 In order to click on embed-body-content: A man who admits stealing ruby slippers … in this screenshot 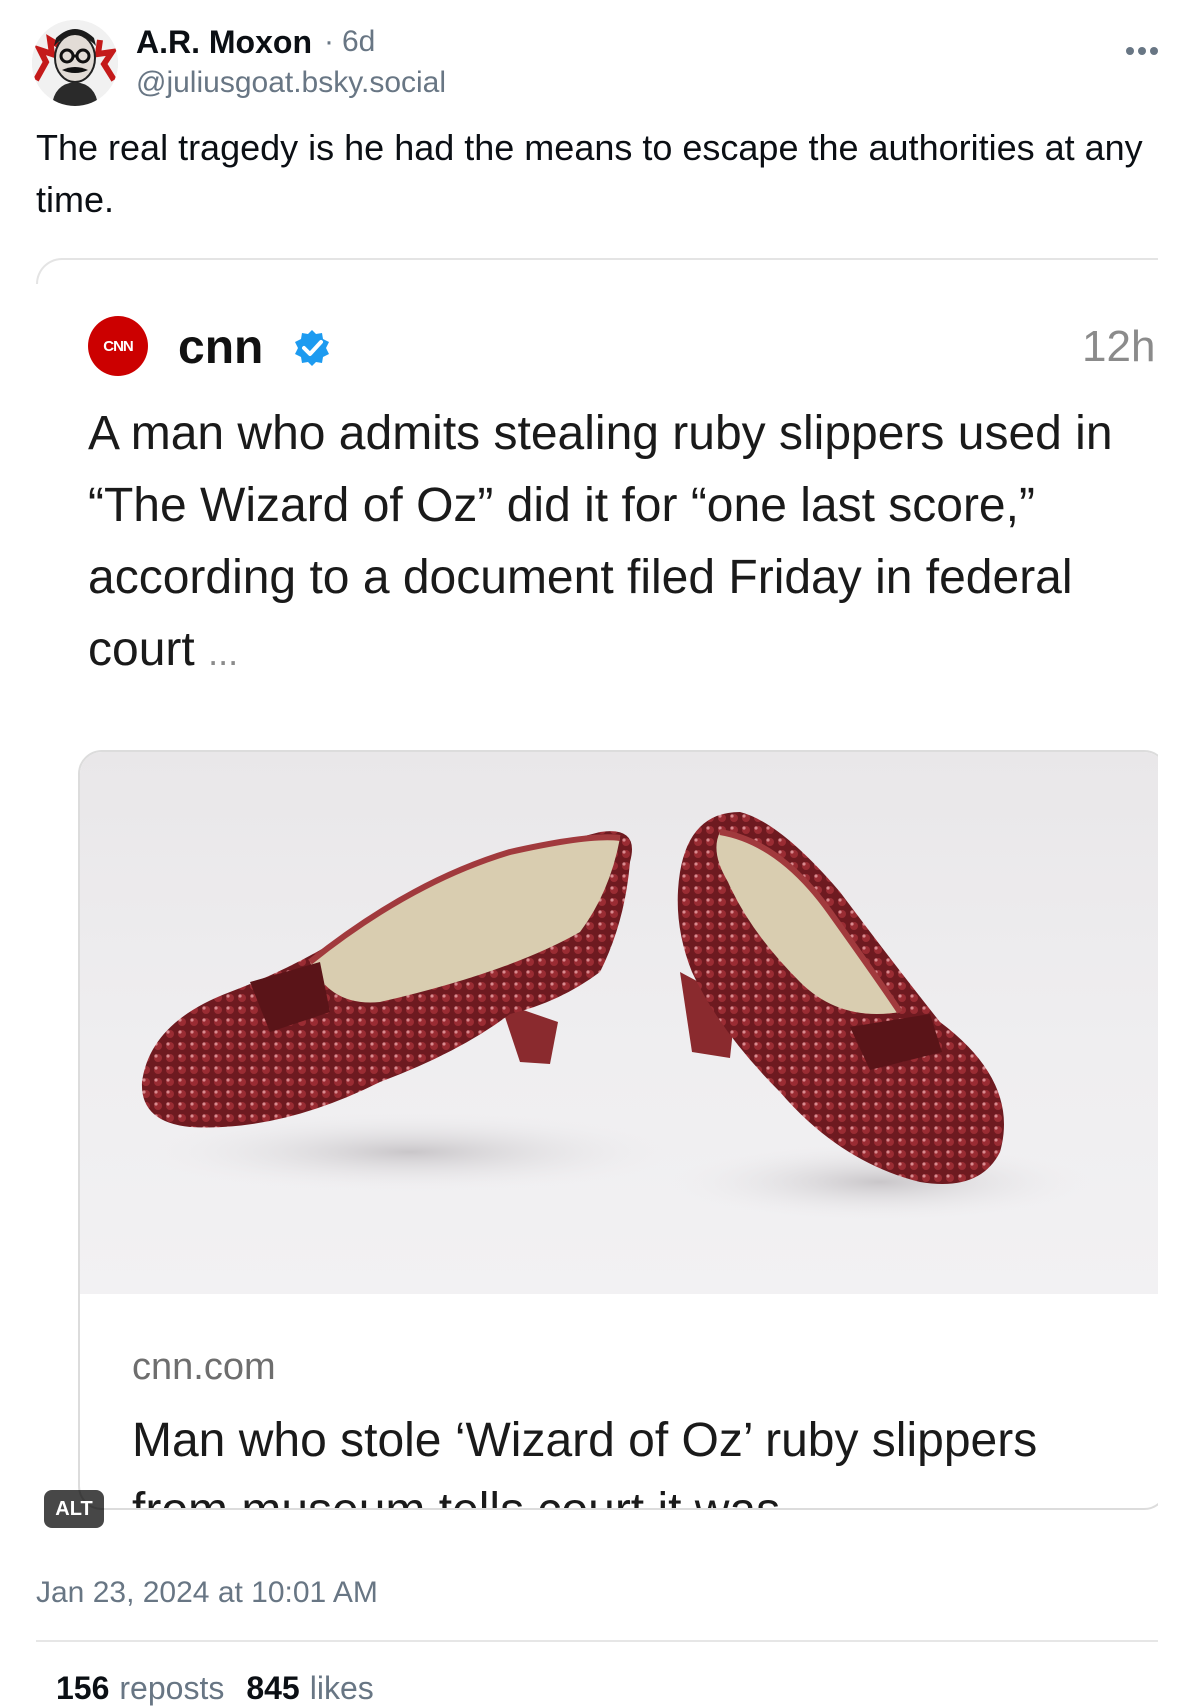, I will do `click(600, 541)`.